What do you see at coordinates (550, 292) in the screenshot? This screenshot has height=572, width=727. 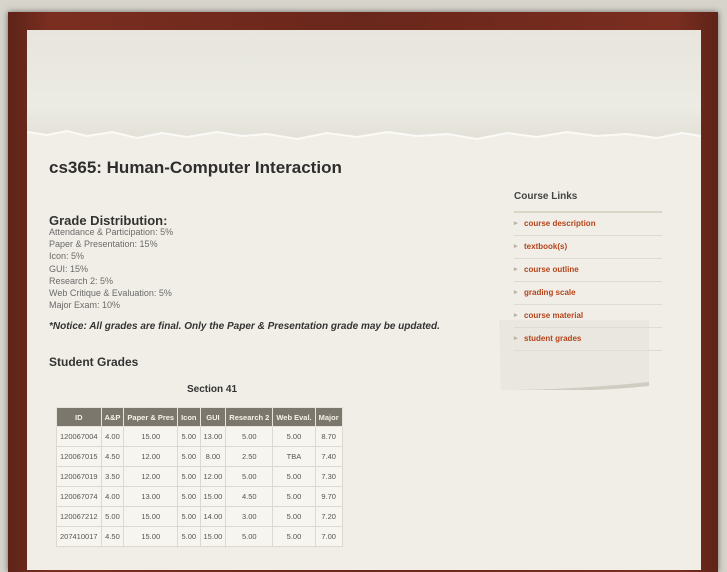 I see `sidebar-link-label: grading scale` at bounding box center [550, 292].